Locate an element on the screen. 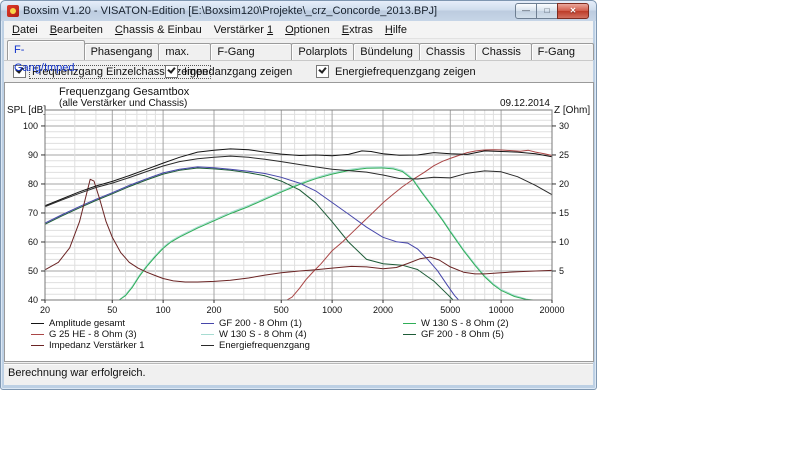 The height and width of the screenshot is (450, 800). legend-label: G 25 HE - 8 Ohm (3) is located at coordinates (93, 334).